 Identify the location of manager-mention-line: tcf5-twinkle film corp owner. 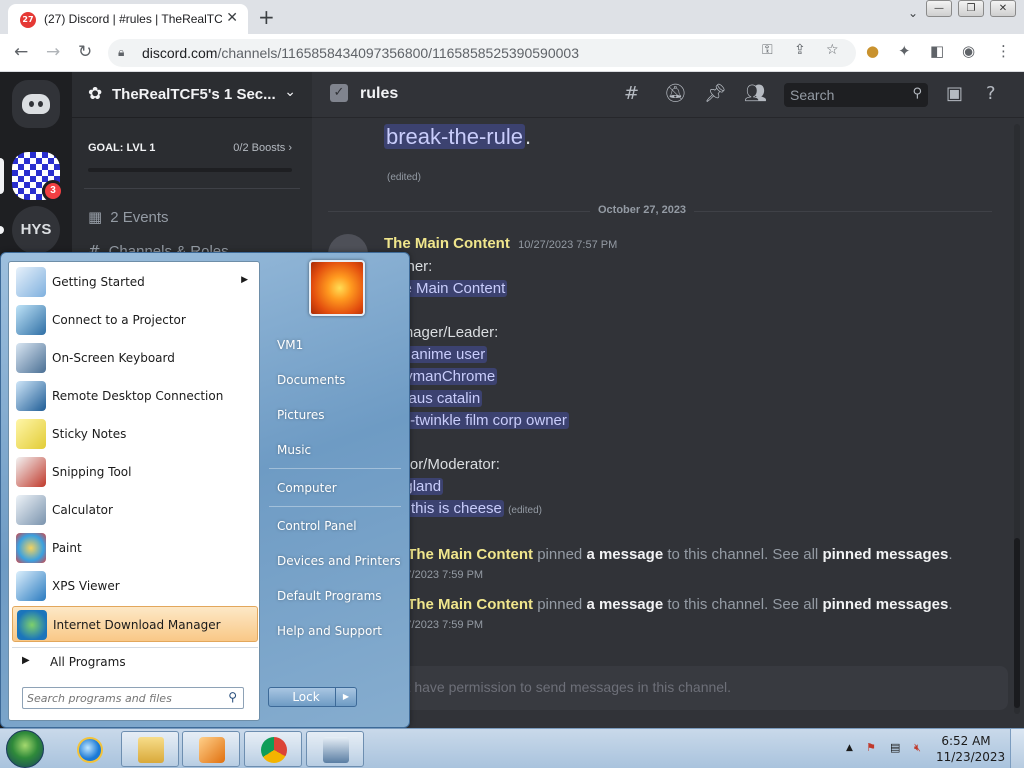
(476, 420).